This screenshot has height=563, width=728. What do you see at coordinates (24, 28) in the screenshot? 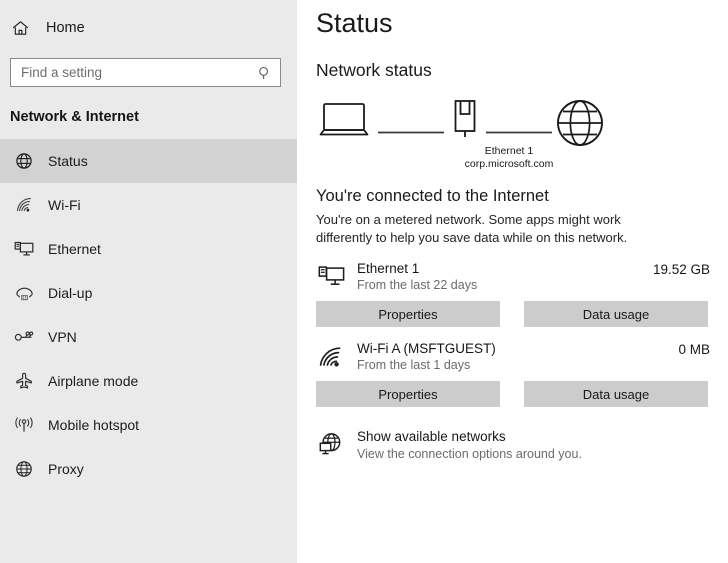
I see `home-icon` at bounding box center [24, 28].